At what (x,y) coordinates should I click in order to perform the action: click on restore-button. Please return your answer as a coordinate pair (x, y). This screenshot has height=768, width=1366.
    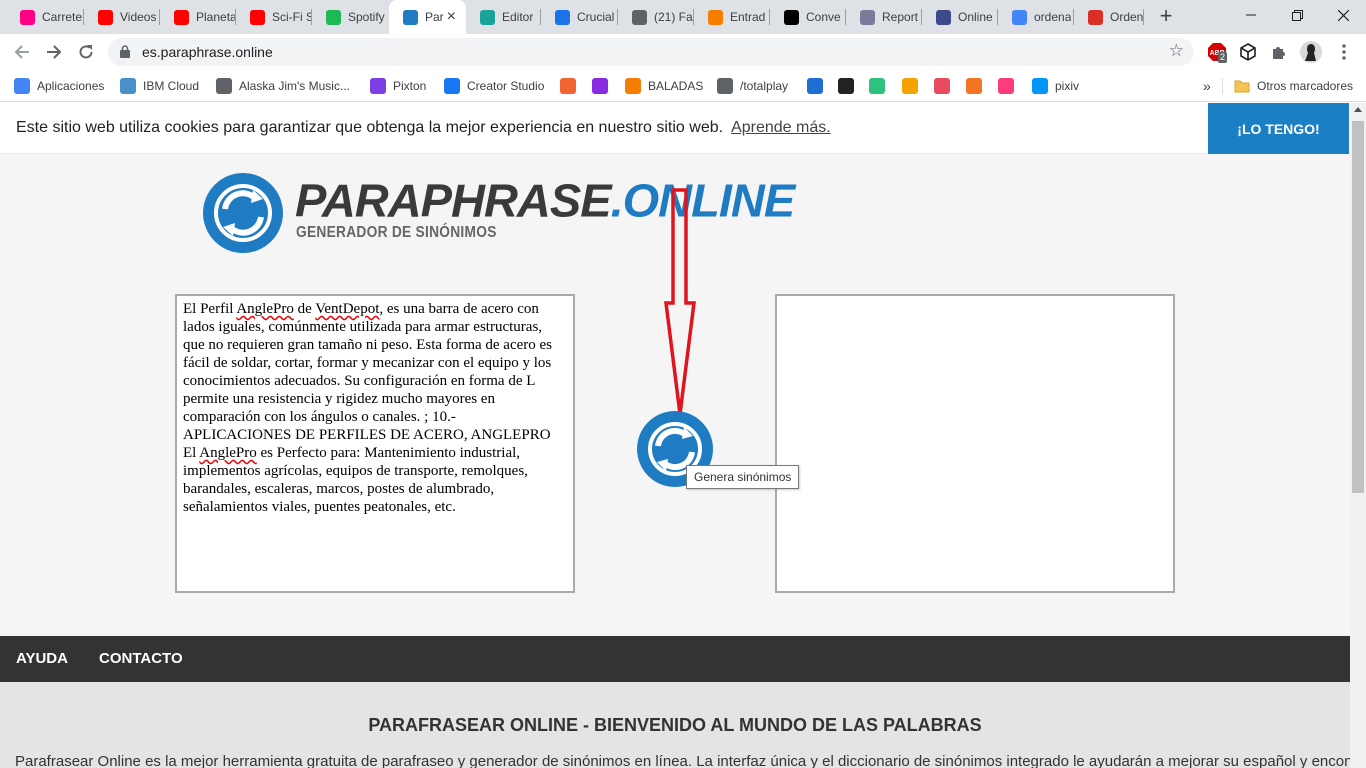
    Looking at the image, I should click on (1297, 15).